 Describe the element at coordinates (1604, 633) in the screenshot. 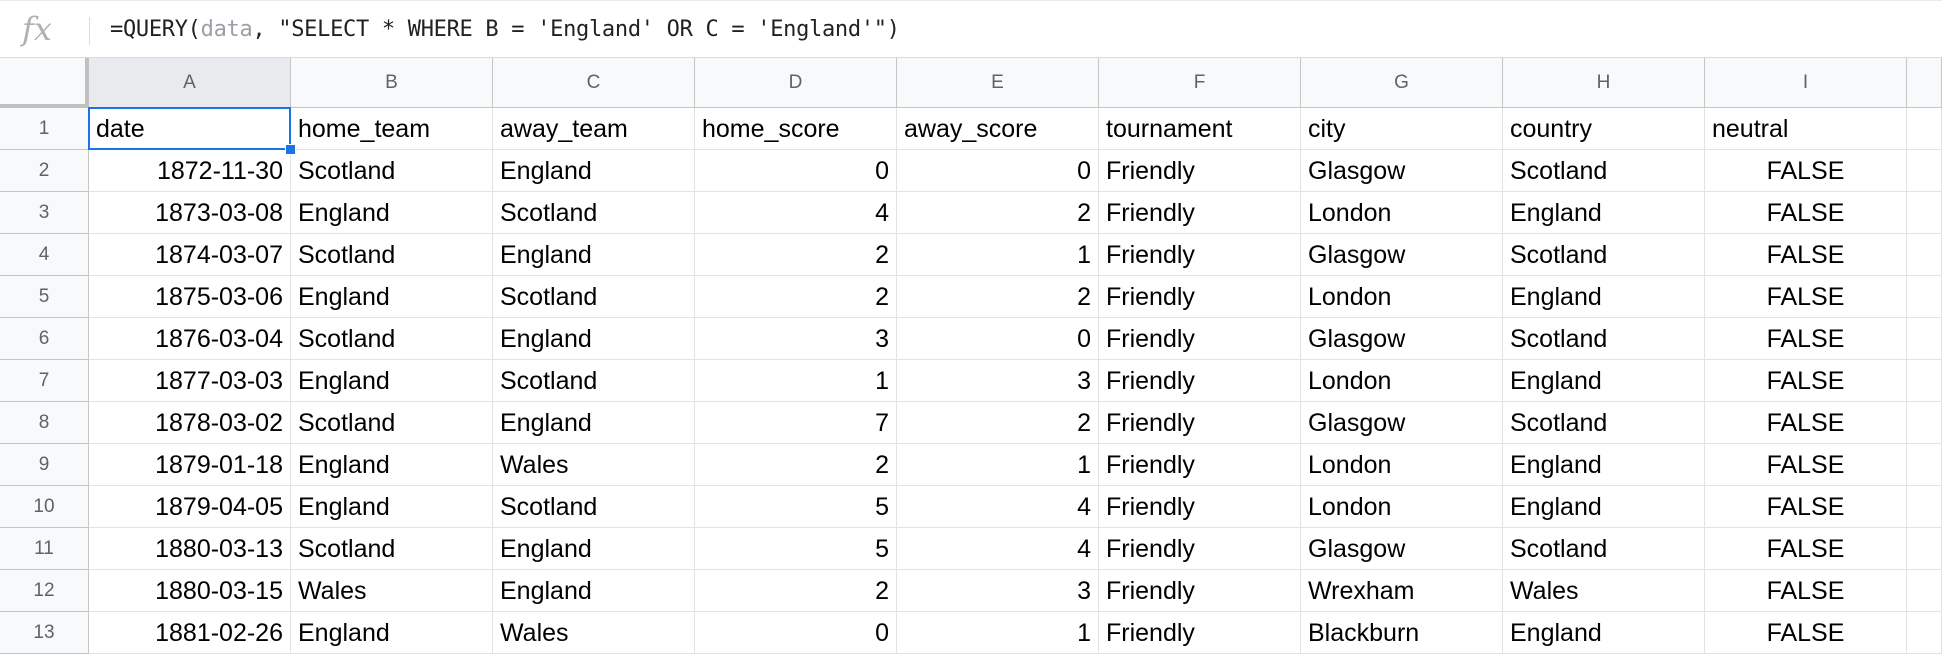

I see `cell-h13: England` at that location.